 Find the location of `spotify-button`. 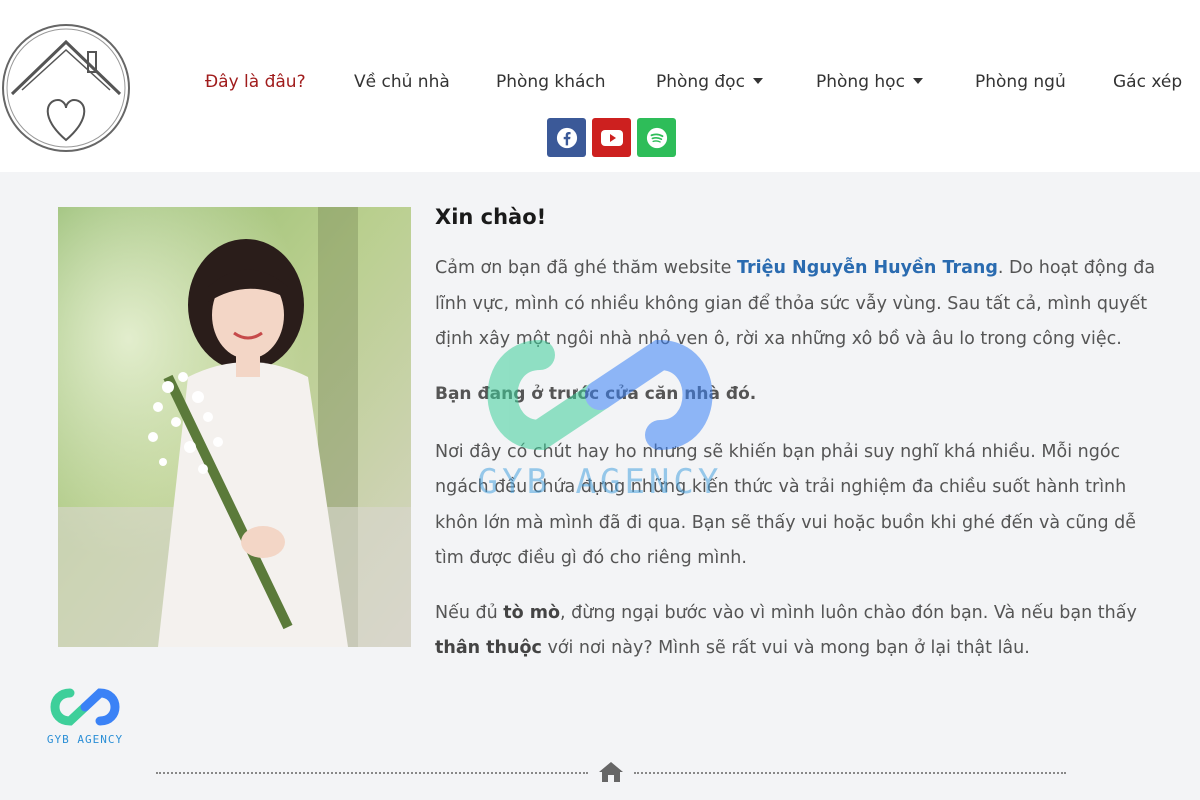

spotify-button is located at coordinates (656, 137).